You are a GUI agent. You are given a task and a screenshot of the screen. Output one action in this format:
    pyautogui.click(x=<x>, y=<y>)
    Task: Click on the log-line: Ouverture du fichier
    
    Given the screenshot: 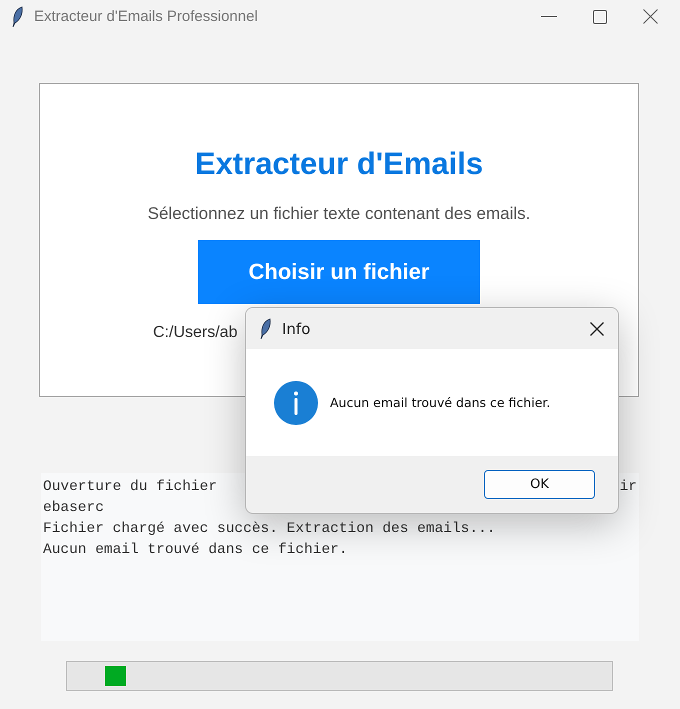 What is the action you would take?
    pyautogui.click(x=130, y=487)
    